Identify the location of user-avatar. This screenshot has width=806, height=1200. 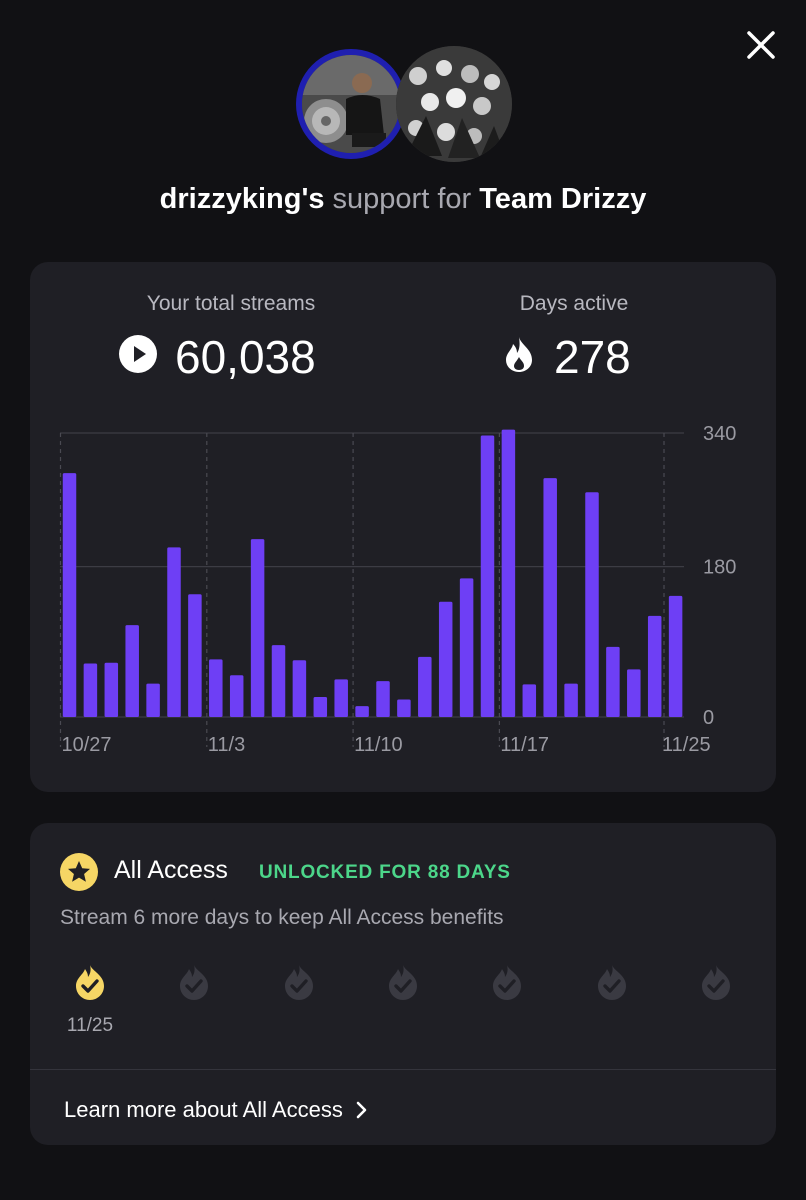
(351, 104).